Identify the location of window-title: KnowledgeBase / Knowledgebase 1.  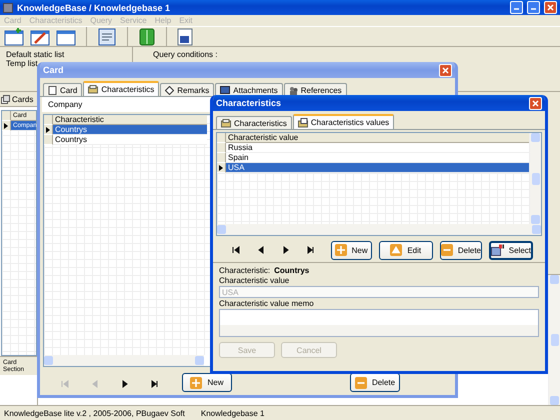
(94, 7).